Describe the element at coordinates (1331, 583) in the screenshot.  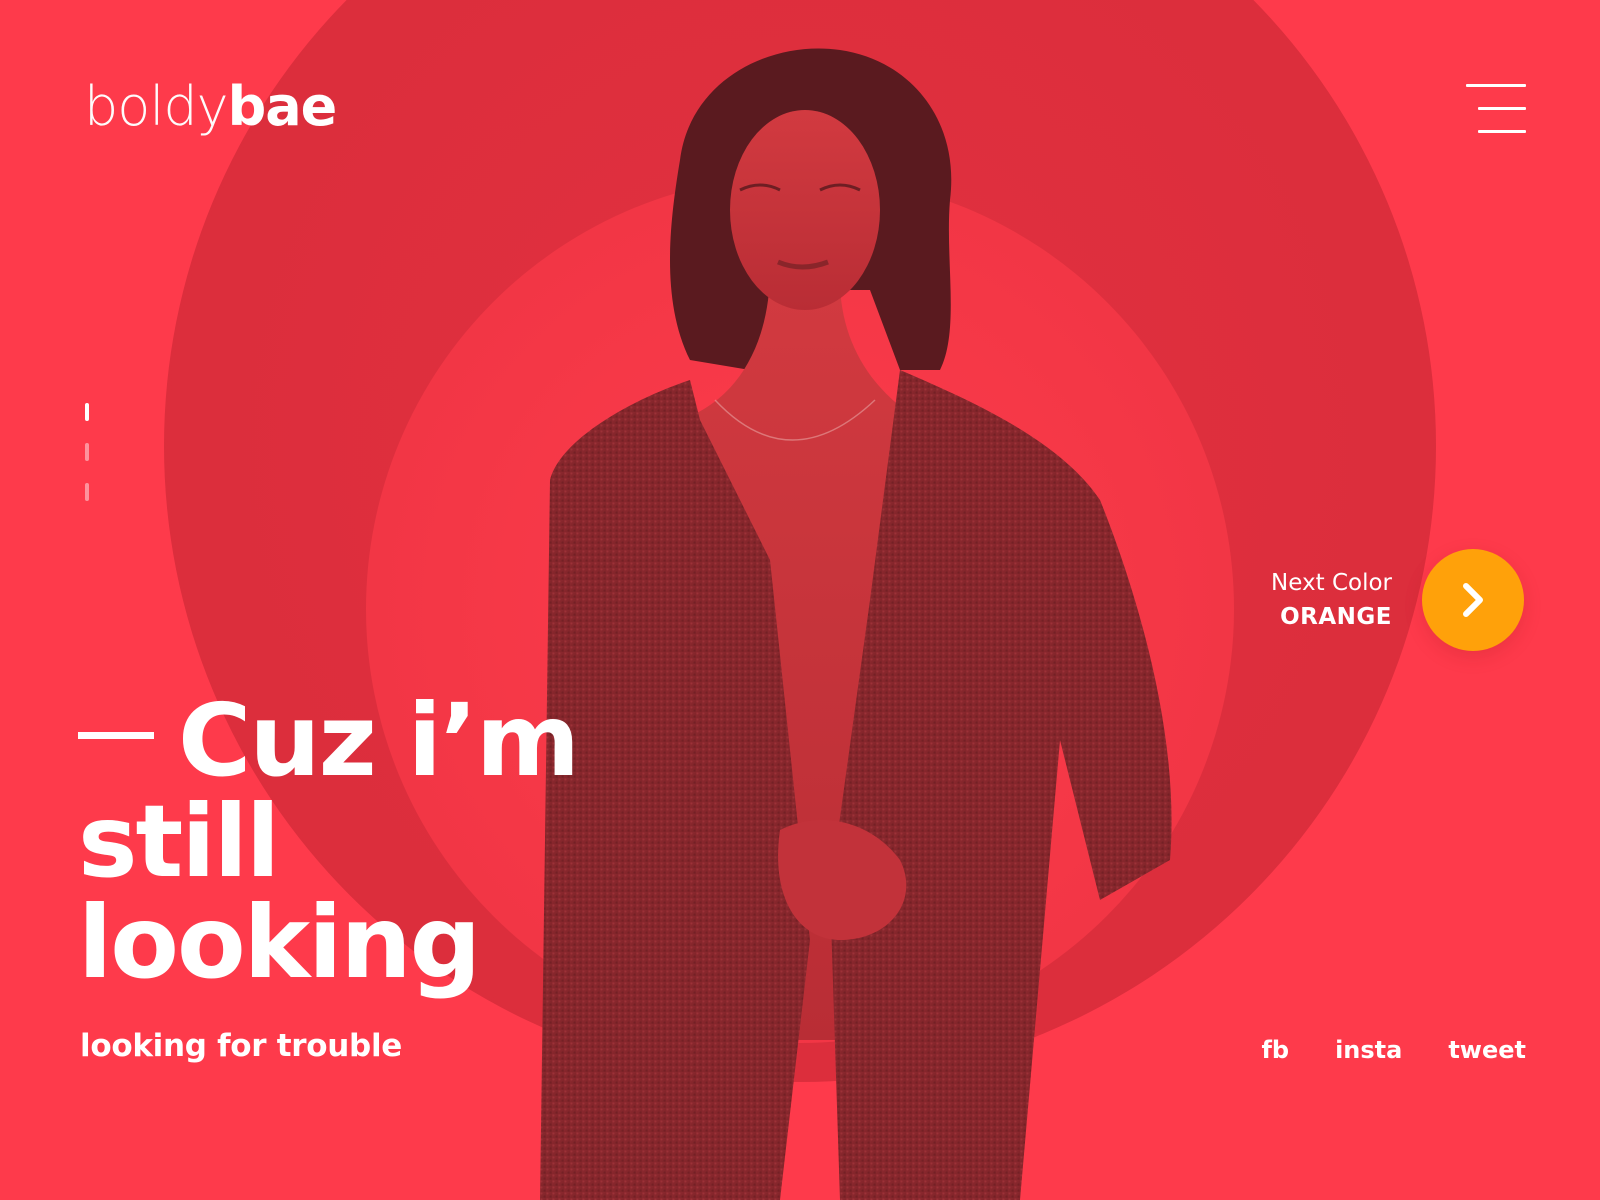
I see `next-color-label: Next Color` at that location.